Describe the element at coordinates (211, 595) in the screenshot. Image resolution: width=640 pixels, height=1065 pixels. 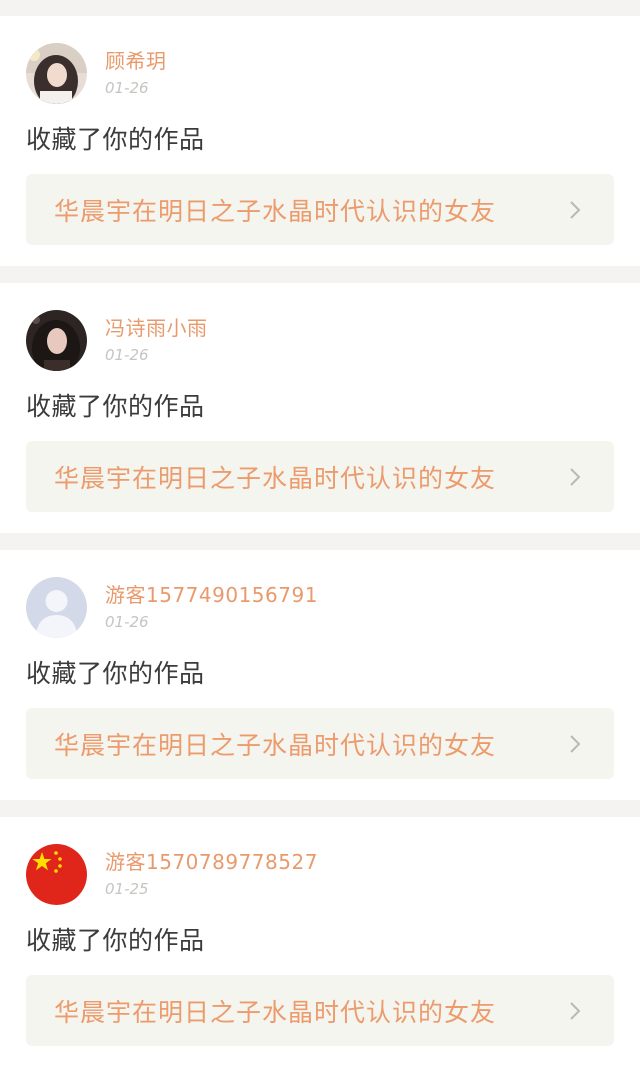
I see `username: 游客1577490156791` at that location.